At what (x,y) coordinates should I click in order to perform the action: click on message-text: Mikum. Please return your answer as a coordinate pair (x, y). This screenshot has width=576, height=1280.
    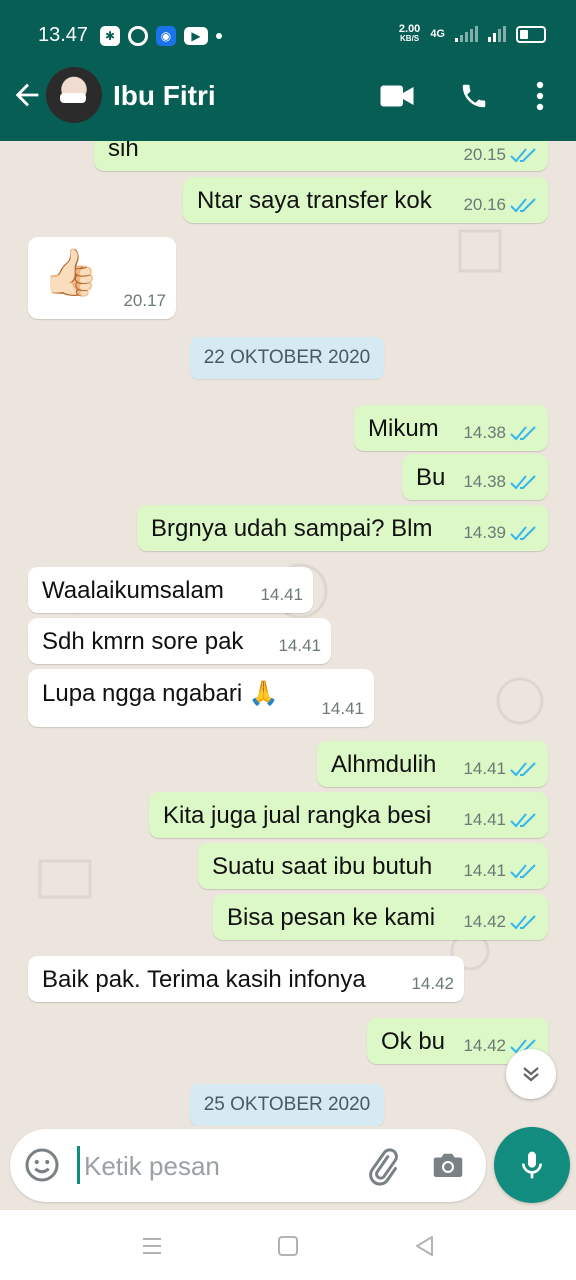
    Looking at the image, I should click on (403, 428).